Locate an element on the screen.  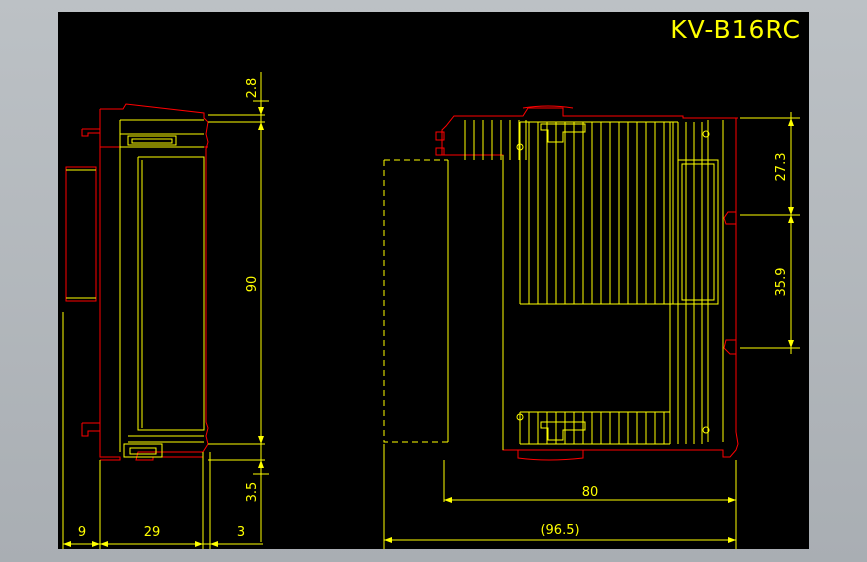
connector-window is located at coordinates (698, 232).